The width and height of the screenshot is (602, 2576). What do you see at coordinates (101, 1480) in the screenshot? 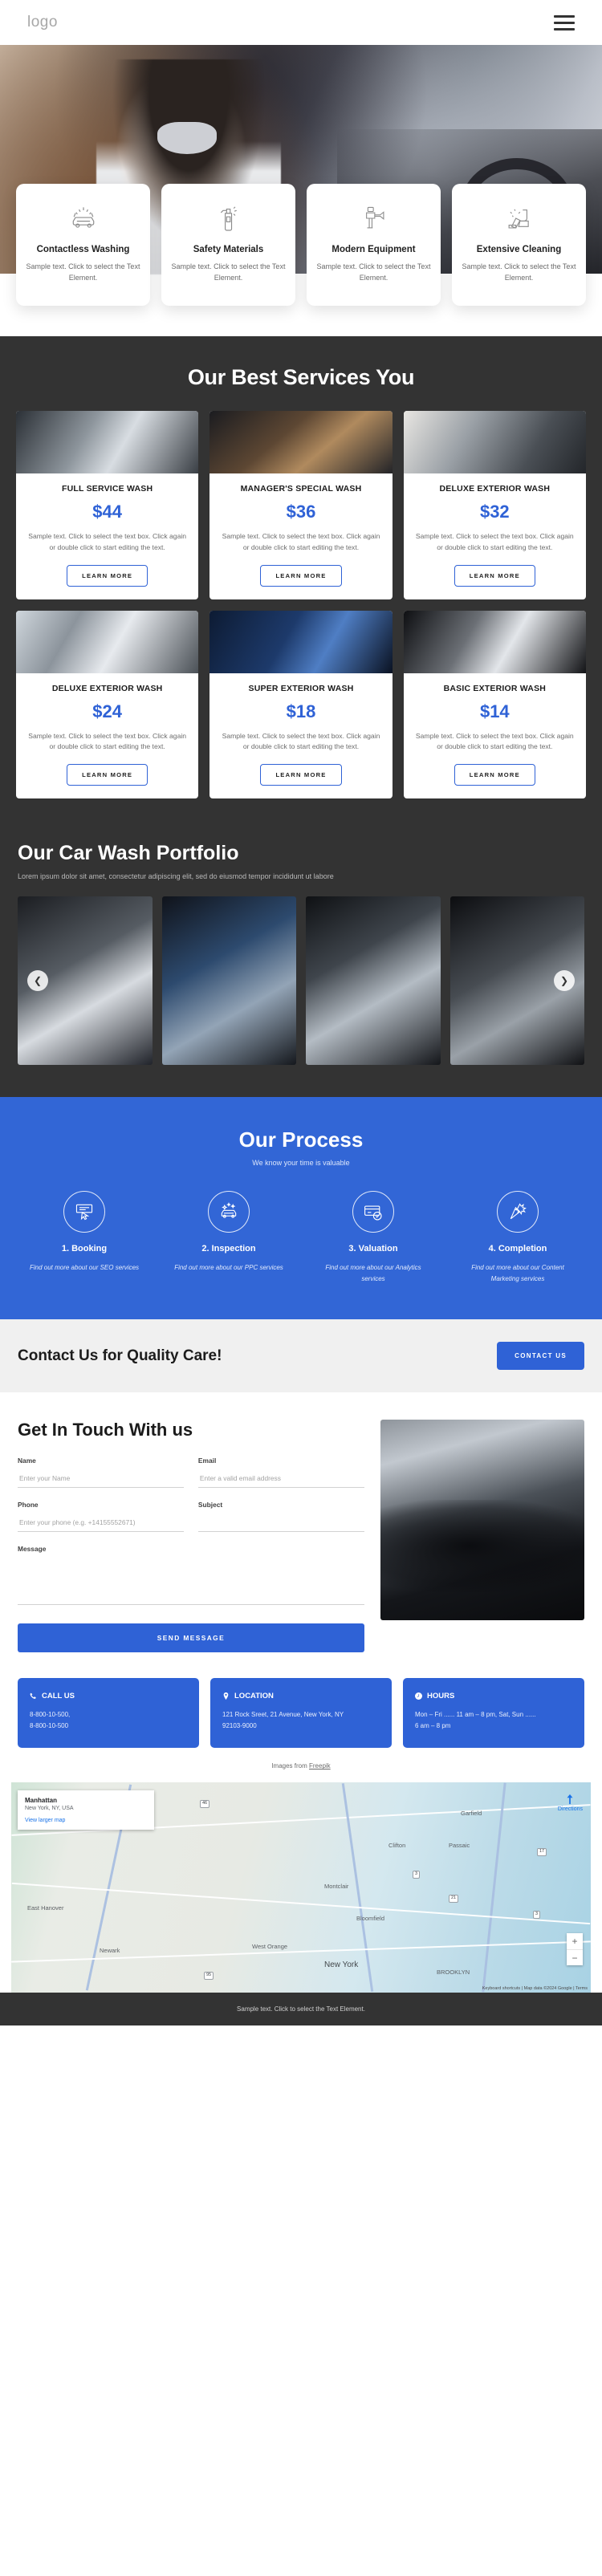
I see `name-input` at bounding box center [101, 1480].